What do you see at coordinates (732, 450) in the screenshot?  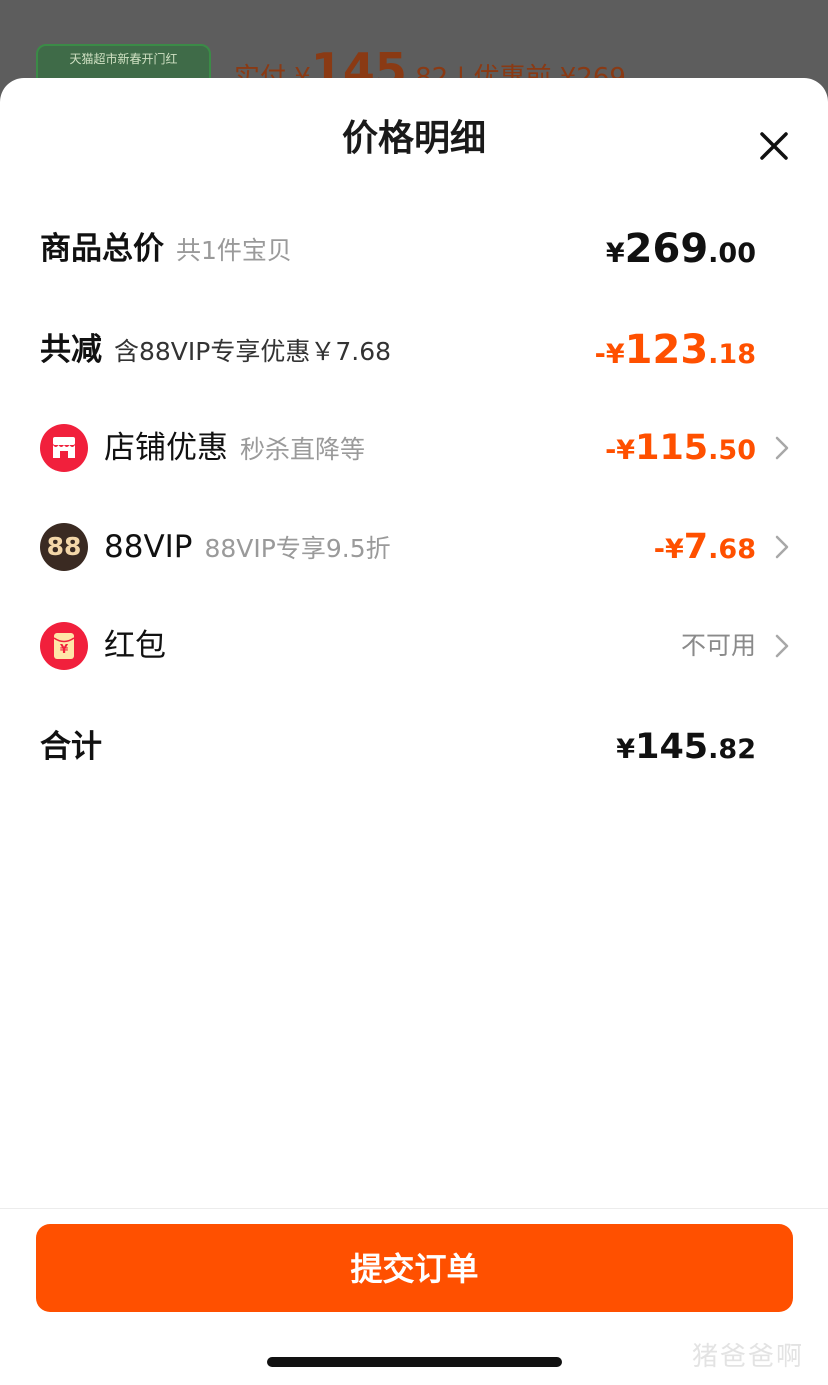 I see `store-discount-dec: .50` at bounding box center [732, 450].